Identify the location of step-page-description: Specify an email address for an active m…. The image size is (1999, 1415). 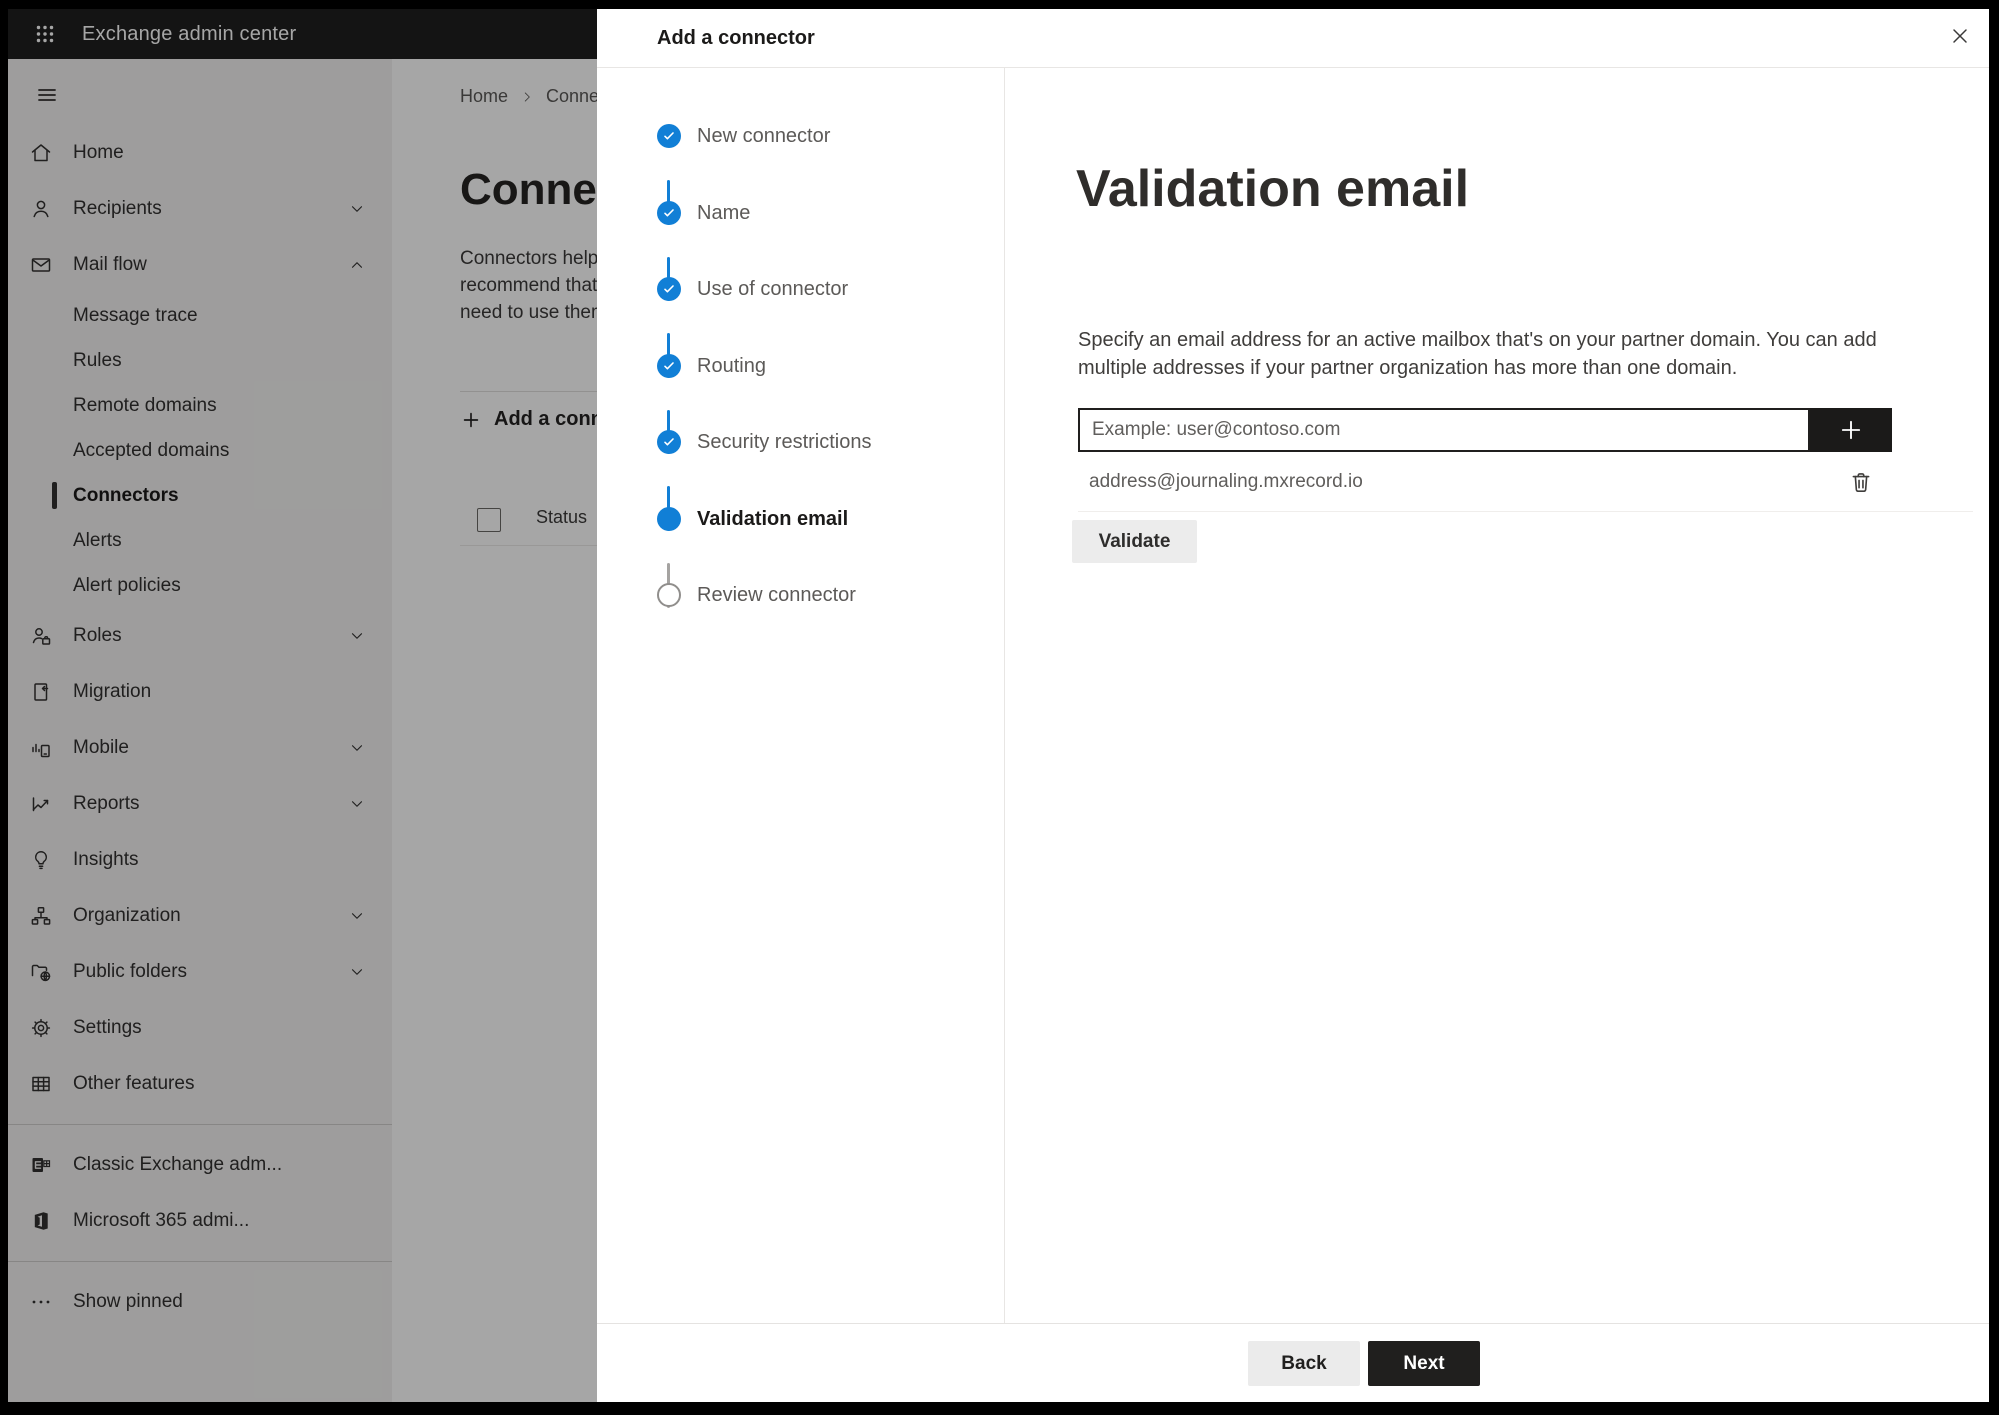
(1477, 354).